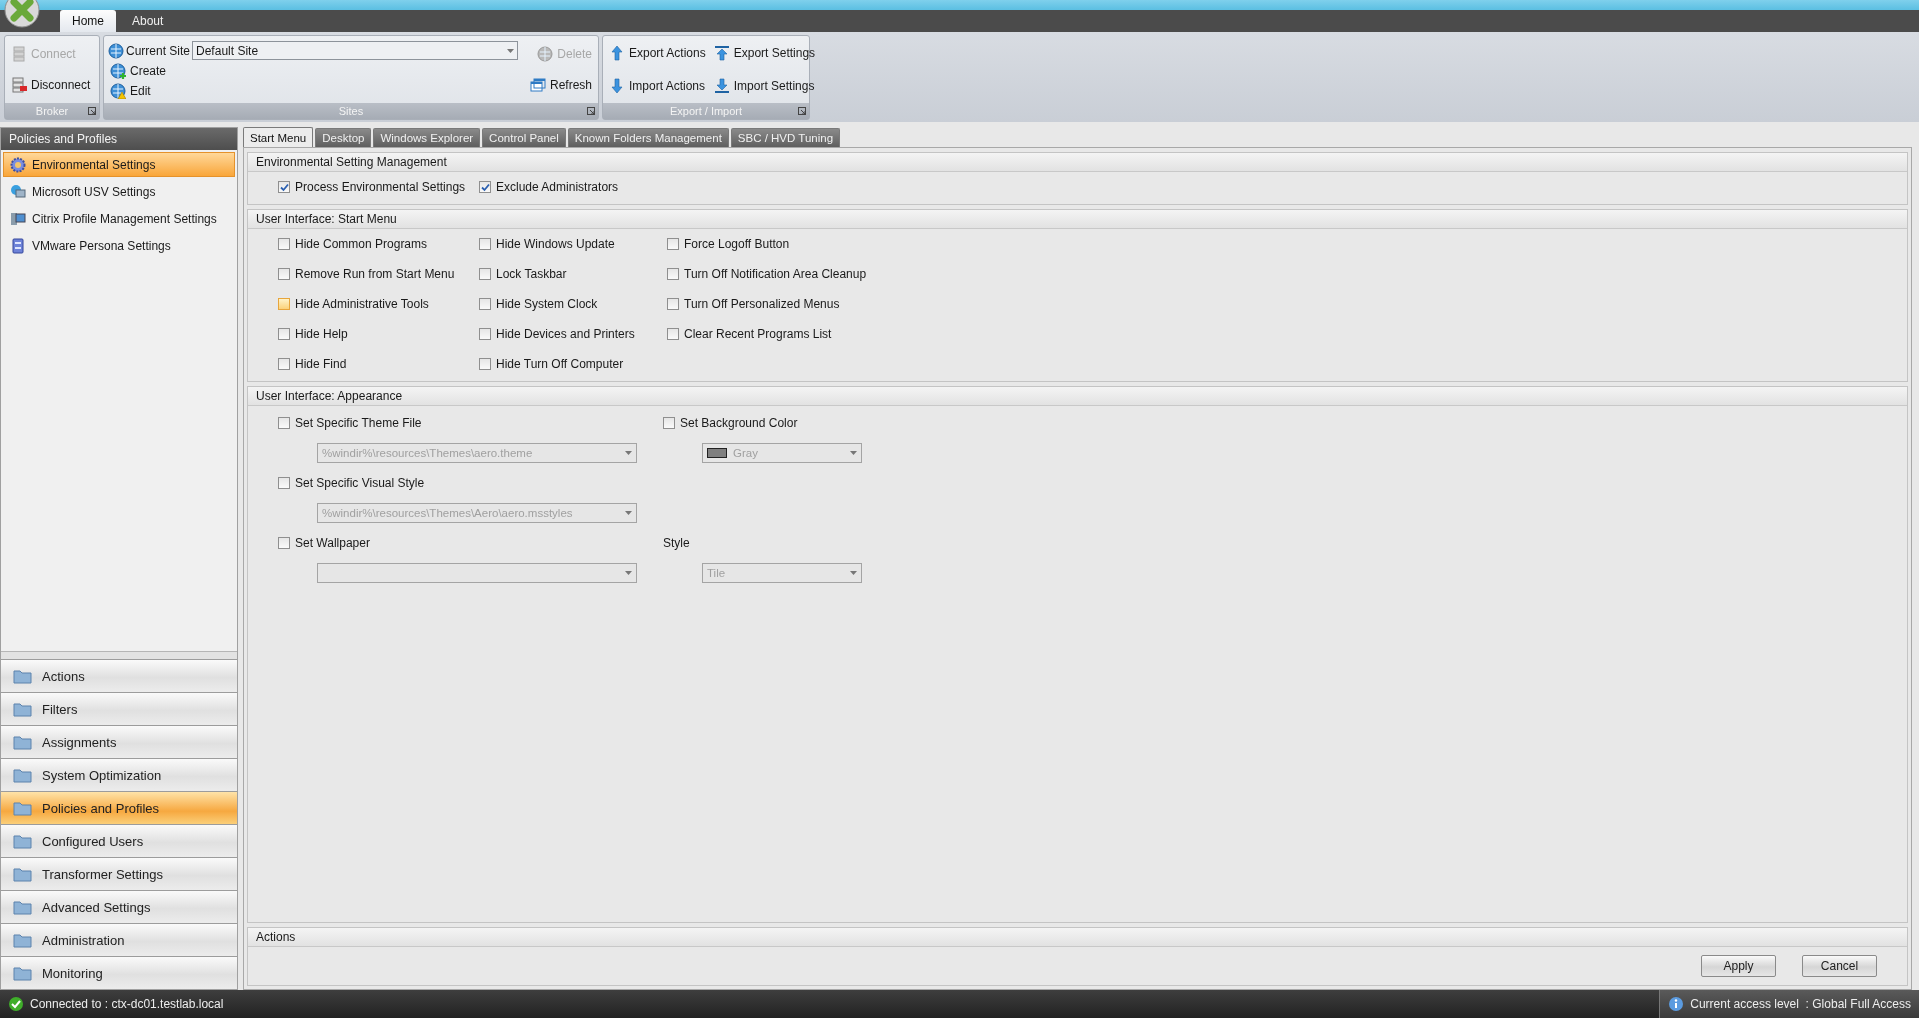 This screenshot has width=1919, height=1018. What do you see at coordinates (158, 50) in the screenshot?
I see `current-site-label: Current Site` at bounding box center [158, 50].